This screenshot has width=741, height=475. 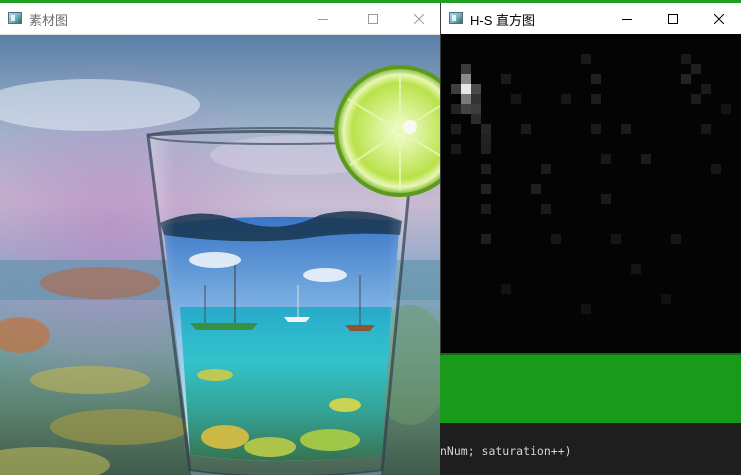 I want to click on titlebar: H-S 直方图, so click(x=591, y=18).